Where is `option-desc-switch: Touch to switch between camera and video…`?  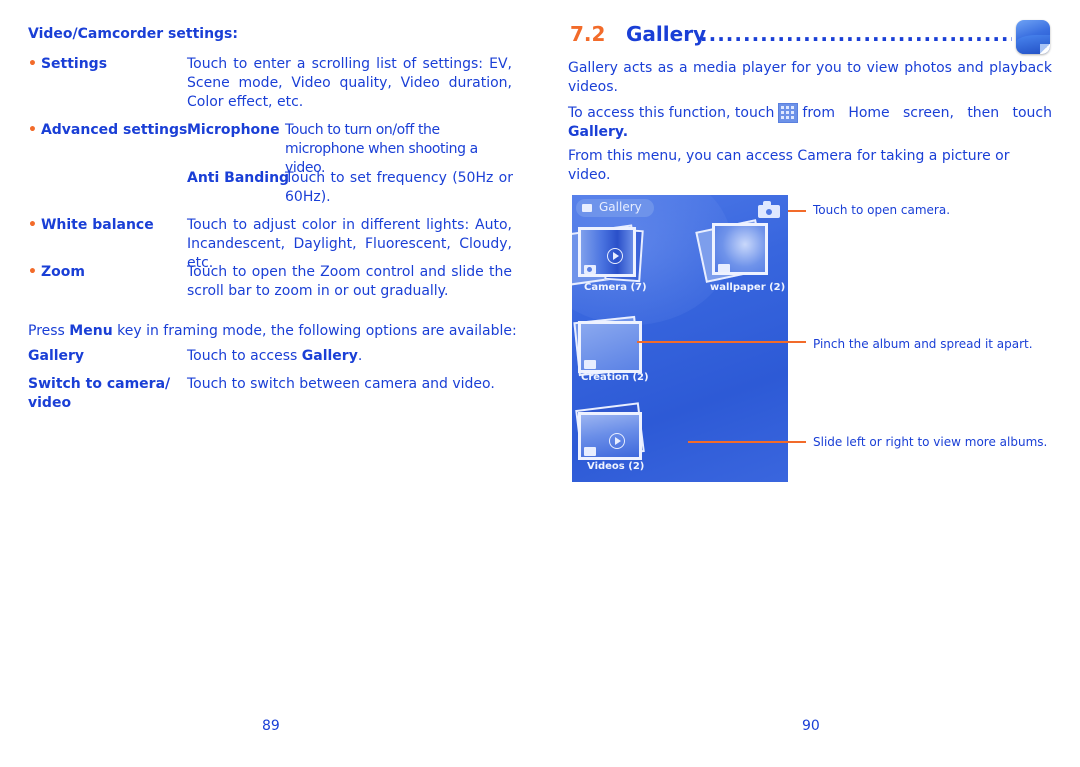 option-desc-switch: Touch to switch between camera and video… is located at coordinates (341, 384).